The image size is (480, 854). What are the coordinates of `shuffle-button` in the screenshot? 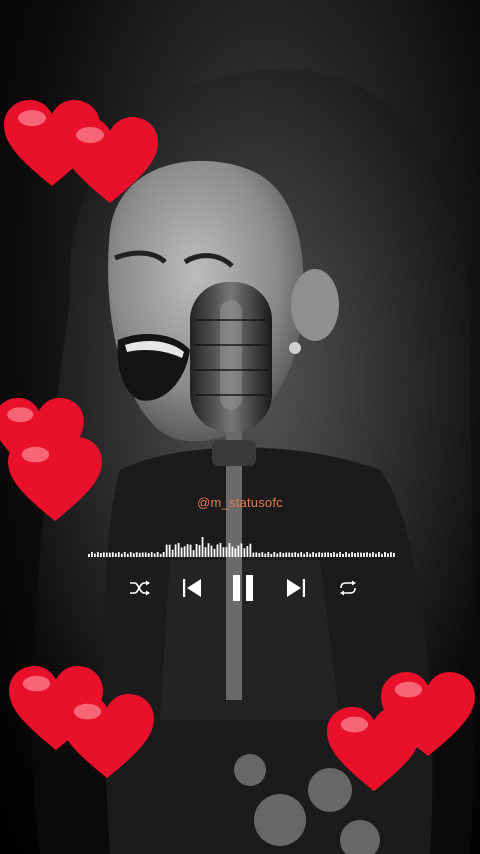 It's located at (140, 588).